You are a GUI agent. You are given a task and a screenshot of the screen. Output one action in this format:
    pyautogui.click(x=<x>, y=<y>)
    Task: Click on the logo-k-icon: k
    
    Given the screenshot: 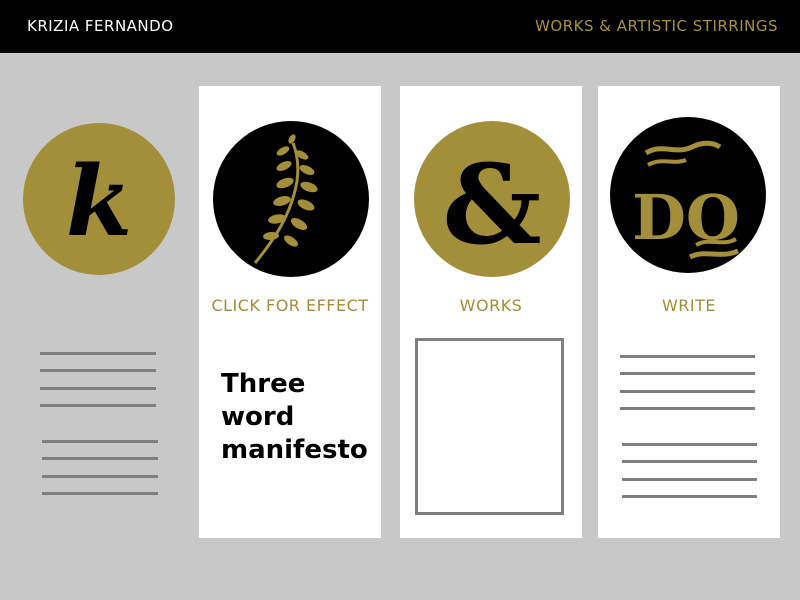 What is the action you would take?
    pyautogui.click(x=99, y=199)
    